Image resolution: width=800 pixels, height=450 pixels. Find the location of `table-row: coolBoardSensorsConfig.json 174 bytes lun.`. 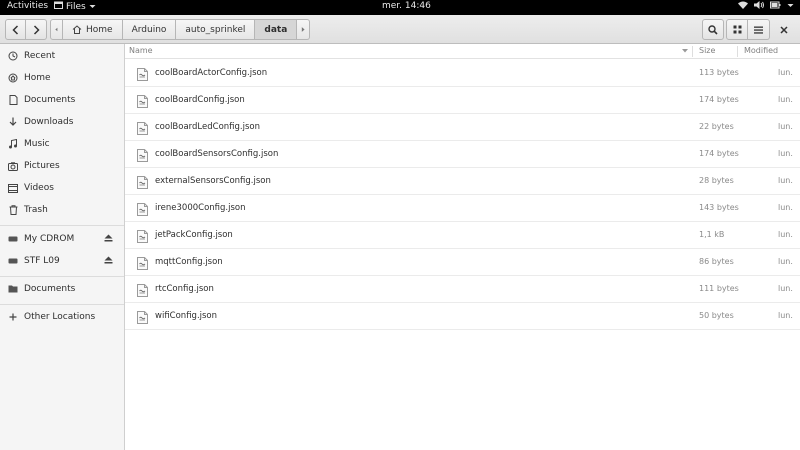

table-row: coolBoardSensorsConfig.json 174 bytes lun. is located at coordinates (462, 154).